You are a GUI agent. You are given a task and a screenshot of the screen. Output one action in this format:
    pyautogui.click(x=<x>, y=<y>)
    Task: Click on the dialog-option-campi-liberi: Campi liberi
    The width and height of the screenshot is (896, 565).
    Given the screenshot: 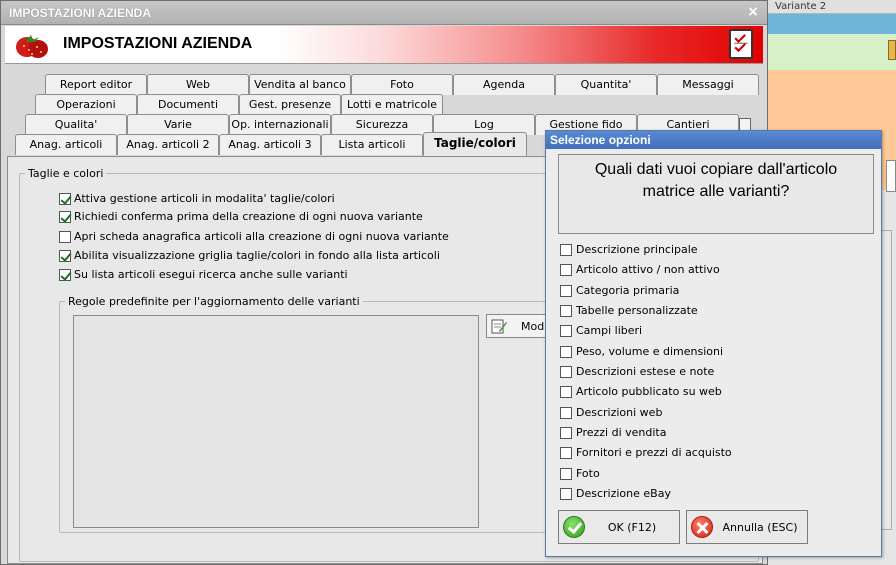 What is the action you would take?
    pyautogui.click(x=601, y=330)
    